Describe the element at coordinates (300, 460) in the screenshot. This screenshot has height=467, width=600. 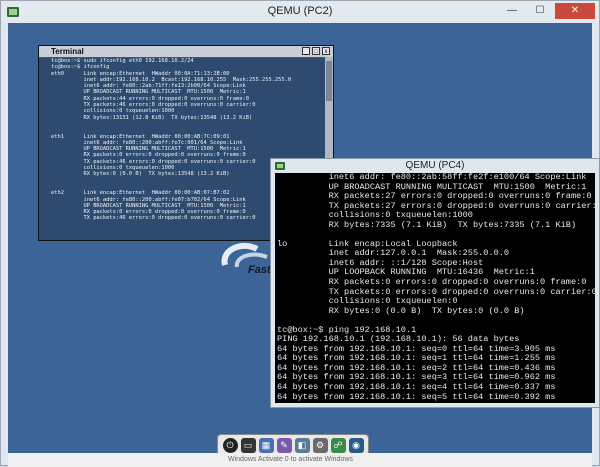
I see `host-bottom-strip: Windows Activate 0 to activate Windows` at that location.